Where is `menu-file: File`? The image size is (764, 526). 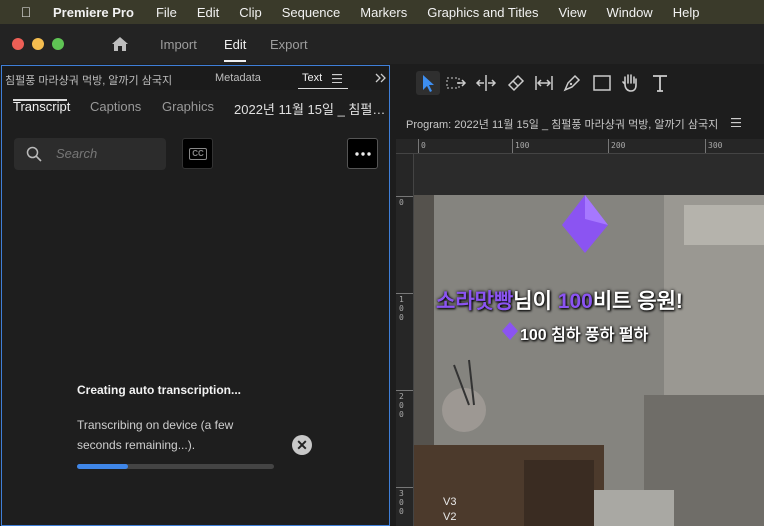
menu-file: File is located at coordinates (166, 12).